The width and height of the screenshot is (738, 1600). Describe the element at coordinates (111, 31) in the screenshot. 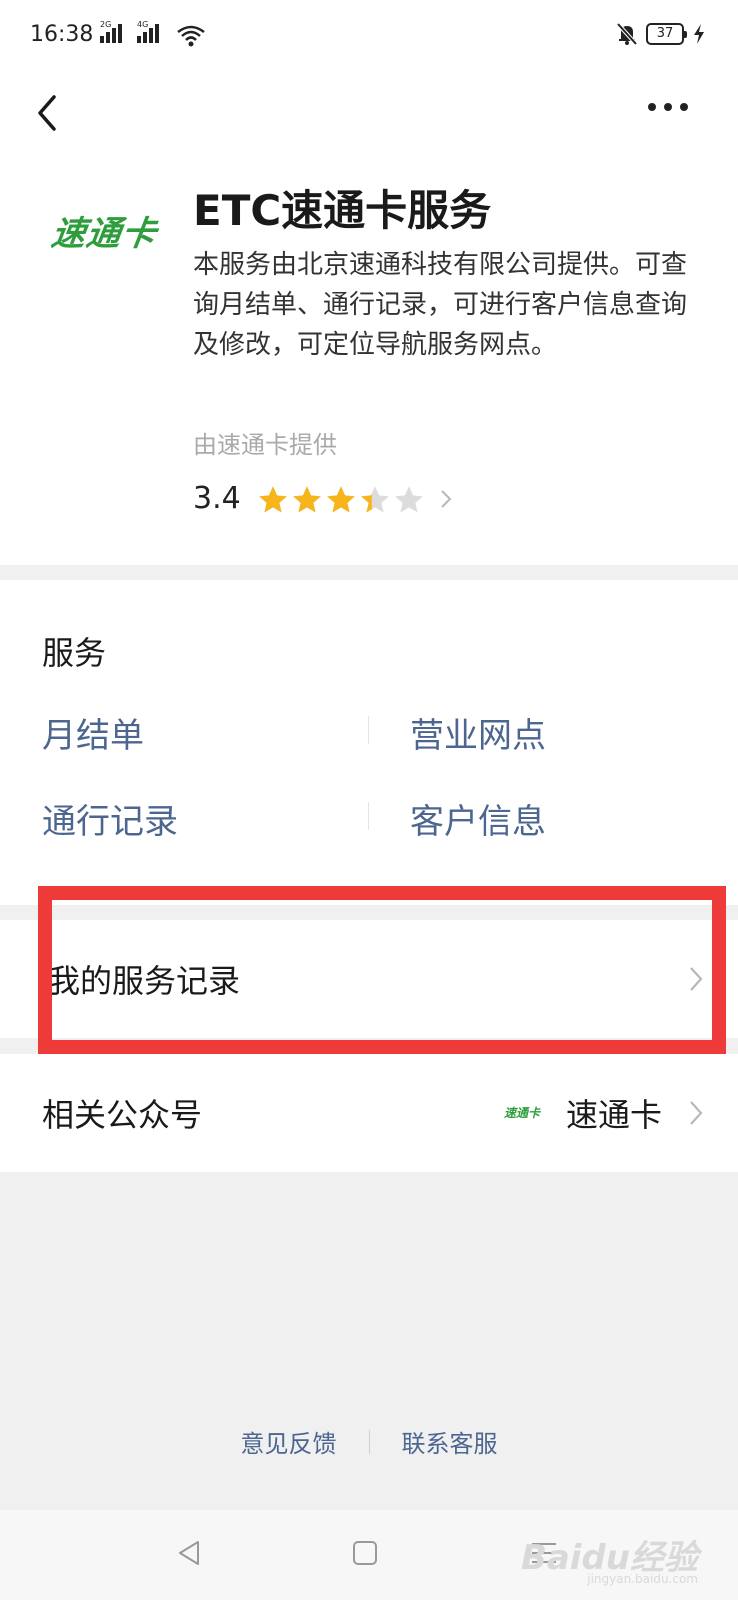

I see `signal-strength-icon: 2G` at that location.